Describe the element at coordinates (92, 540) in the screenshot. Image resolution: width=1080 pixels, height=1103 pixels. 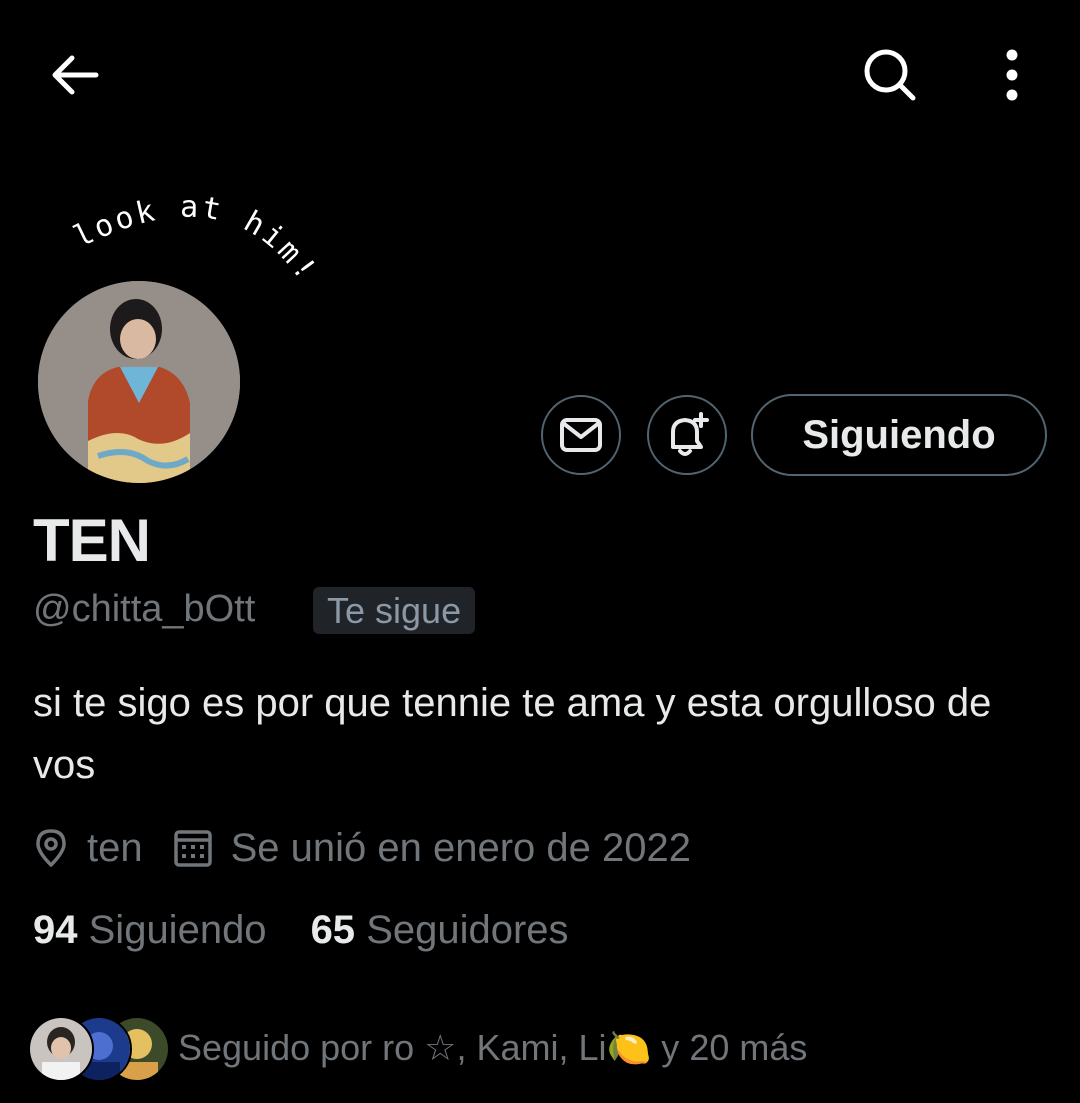
I see `display-name: TEN` at that location.